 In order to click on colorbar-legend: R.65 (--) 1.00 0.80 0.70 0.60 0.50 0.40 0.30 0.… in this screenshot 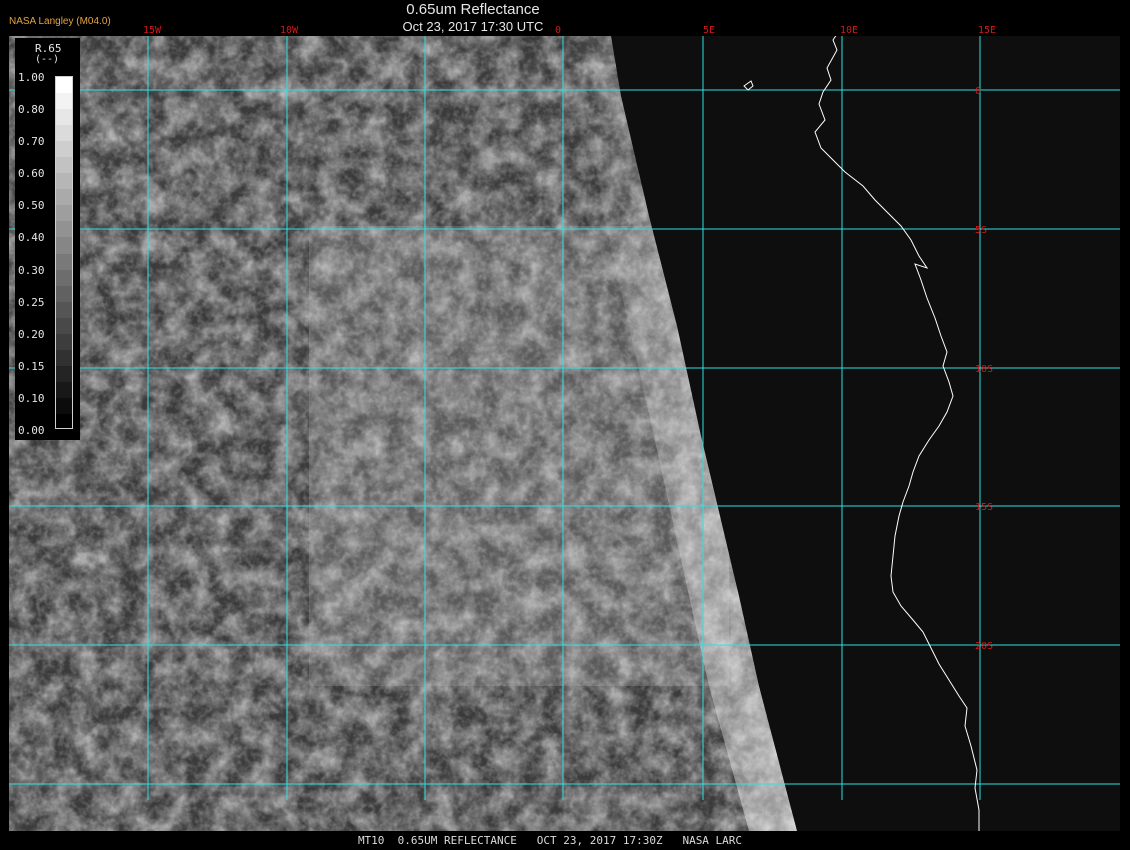, I will do `click(47, 239)`.